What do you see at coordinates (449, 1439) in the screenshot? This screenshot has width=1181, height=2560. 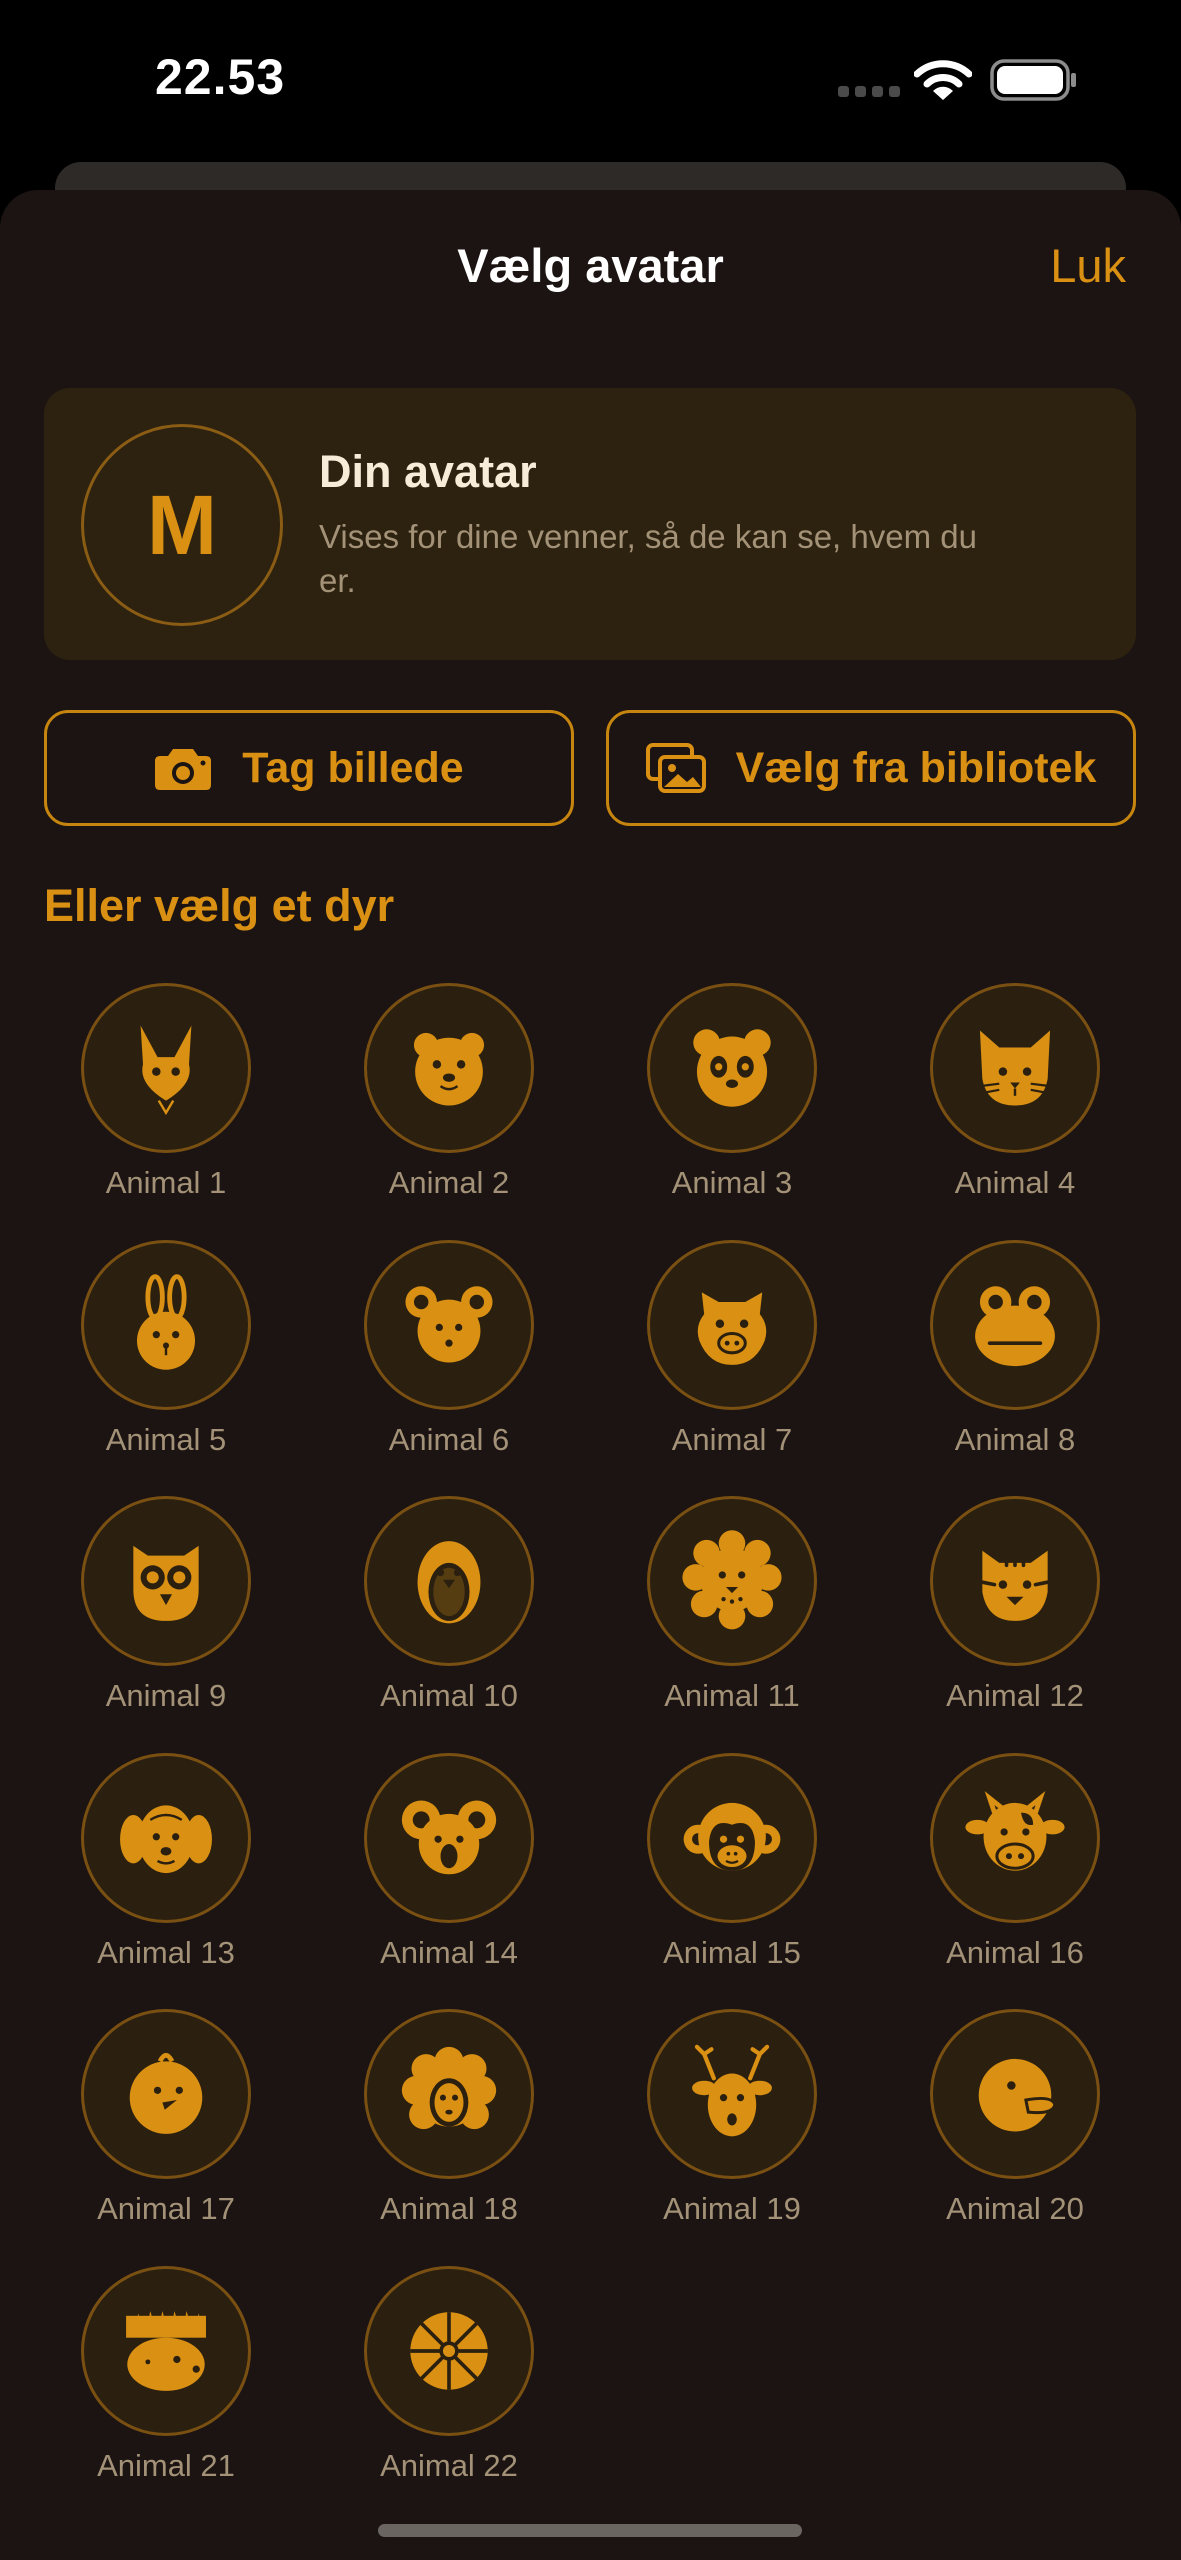 I see `animal-label: Animal 6` at bounding box center [449, 1439].